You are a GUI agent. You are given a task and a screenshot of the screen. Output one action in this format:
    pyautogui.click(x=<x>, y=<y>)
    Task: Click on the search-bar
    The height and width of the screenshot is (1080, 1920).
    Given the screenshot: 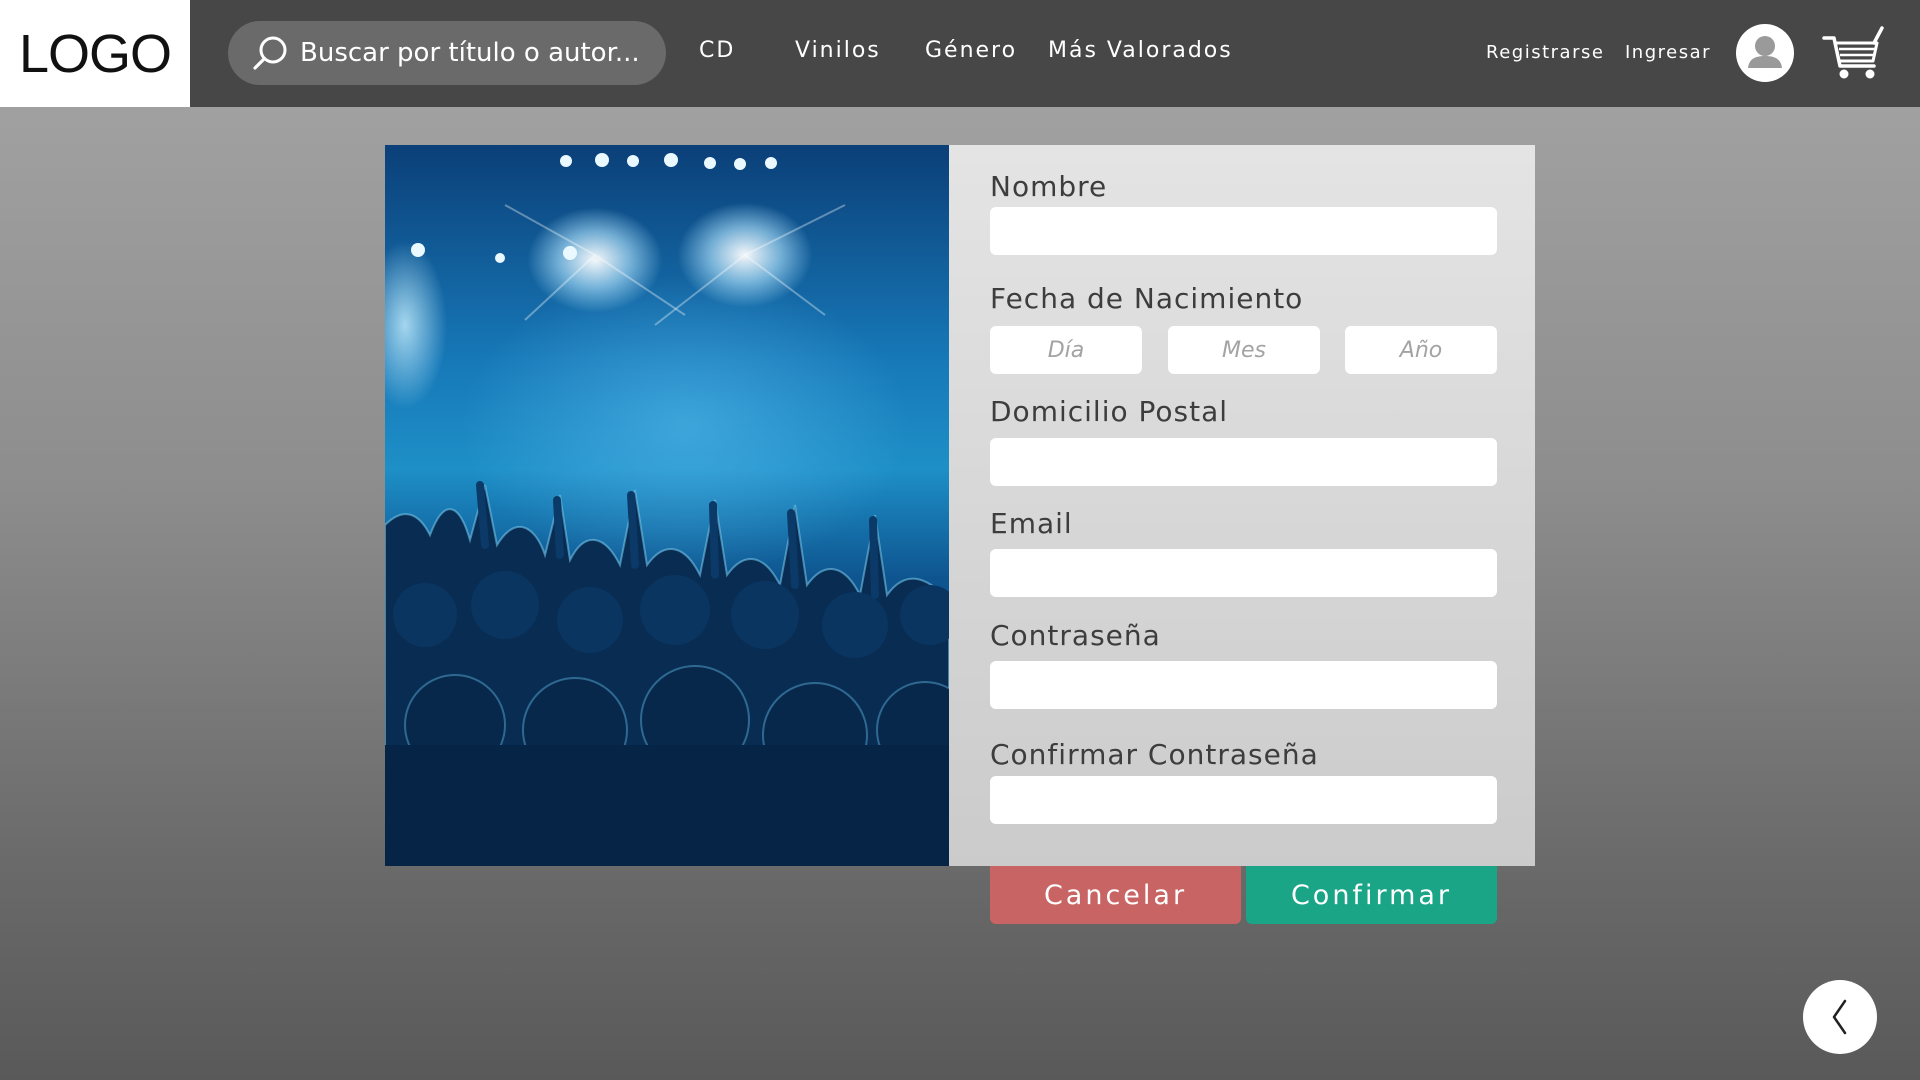 What is the action you would take?
    pyautogui.click(x=447, y=53)
    